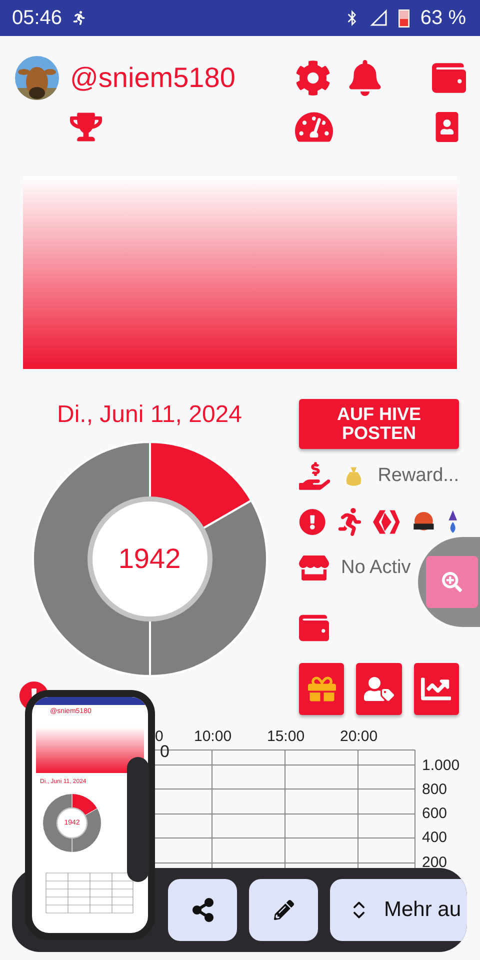 The height and width of the screenshot is (960, 480). I want to click on avatar, so click(37, 78).